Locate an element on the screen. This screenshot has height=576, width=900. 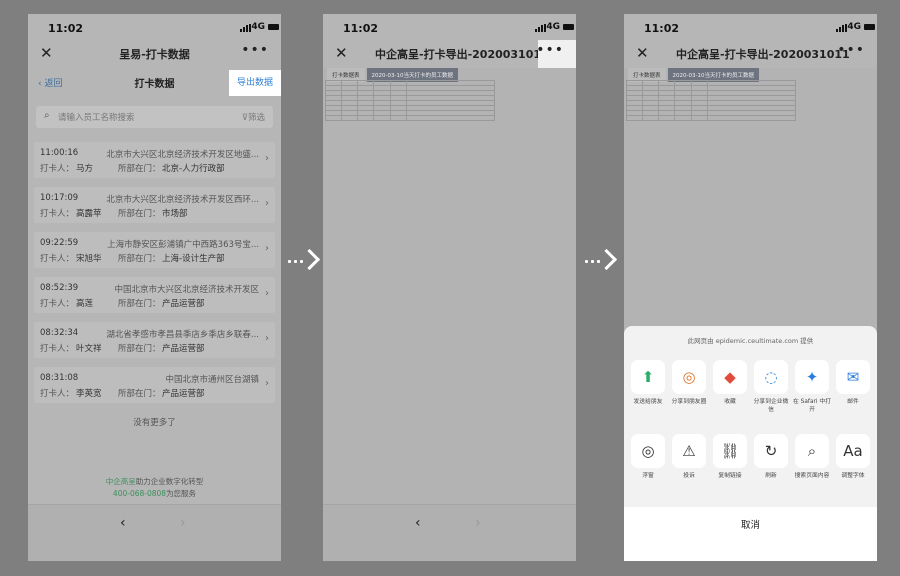
link-icon: ⛓ is located at coordinates (730, 451).